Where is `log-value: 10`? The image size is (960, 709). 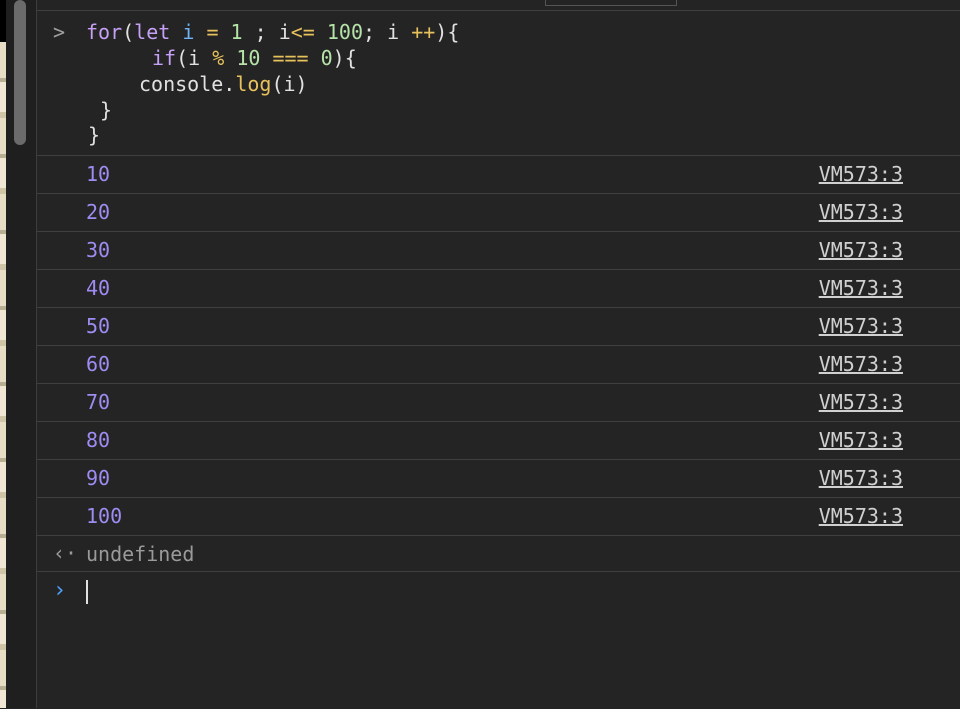 log-value: 10 is located at coordinates (98, 174).